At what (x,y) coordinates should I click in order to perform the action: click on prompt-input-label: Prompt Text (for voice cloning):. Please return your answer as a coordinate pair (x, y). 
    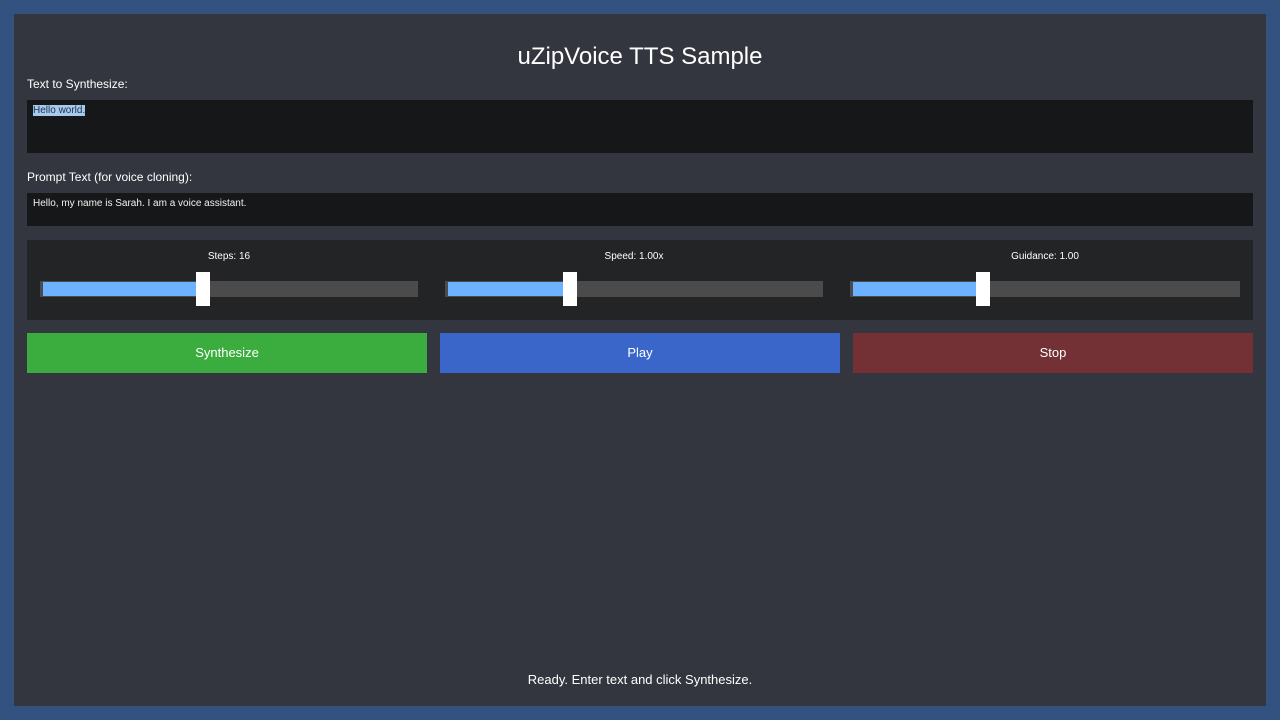
    Looking at the image, I should click on (110, 177).